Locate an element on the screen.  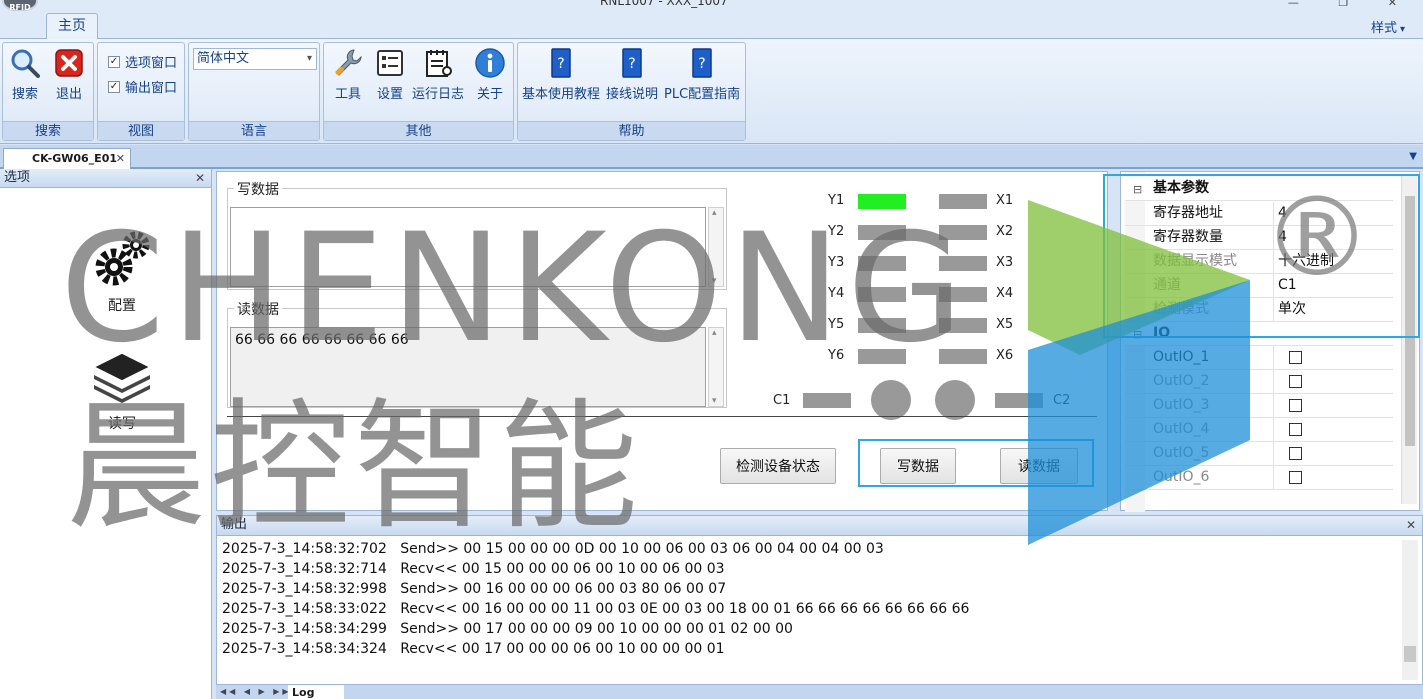
search-icon is located at coordinates (25, 63).